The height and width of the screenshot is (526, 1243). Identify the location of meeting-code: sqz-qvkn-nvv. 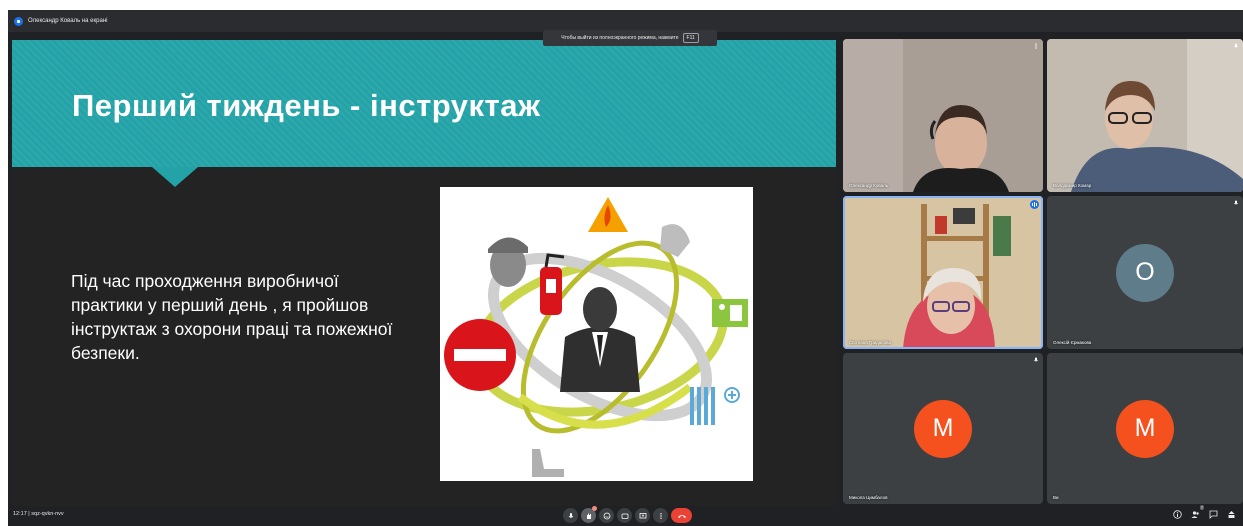
(47, 514).